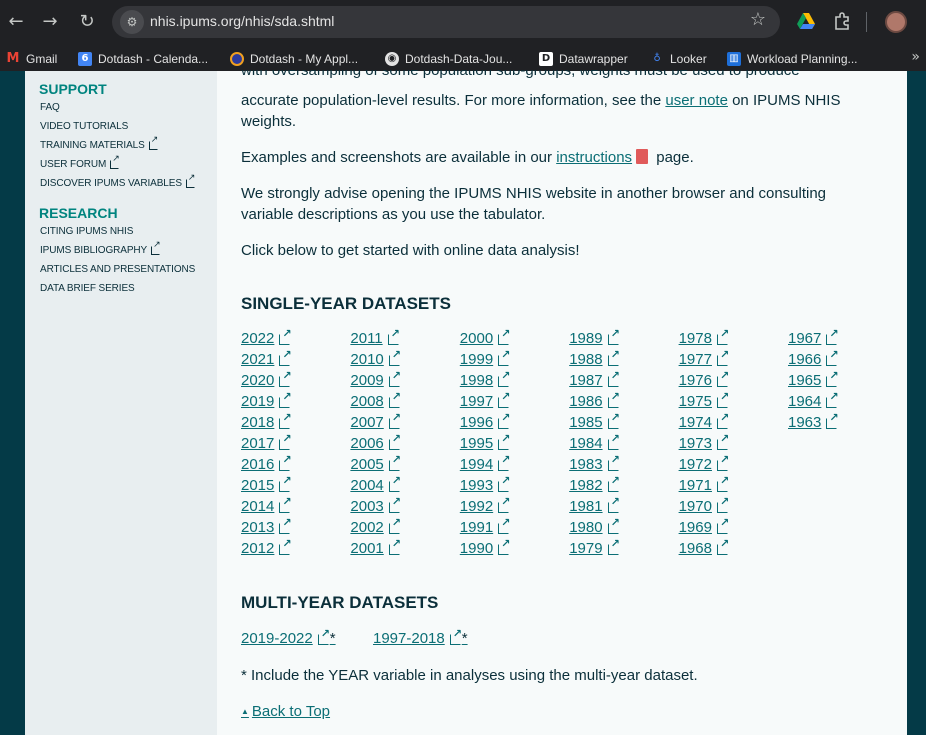 Image resolution: width=926 pixels, height=735 pixels. What do you see at coordinates (758, 19) in the screenshot?
I see `bookmark-star-icon: ☆` at bounding box center [758, 19].